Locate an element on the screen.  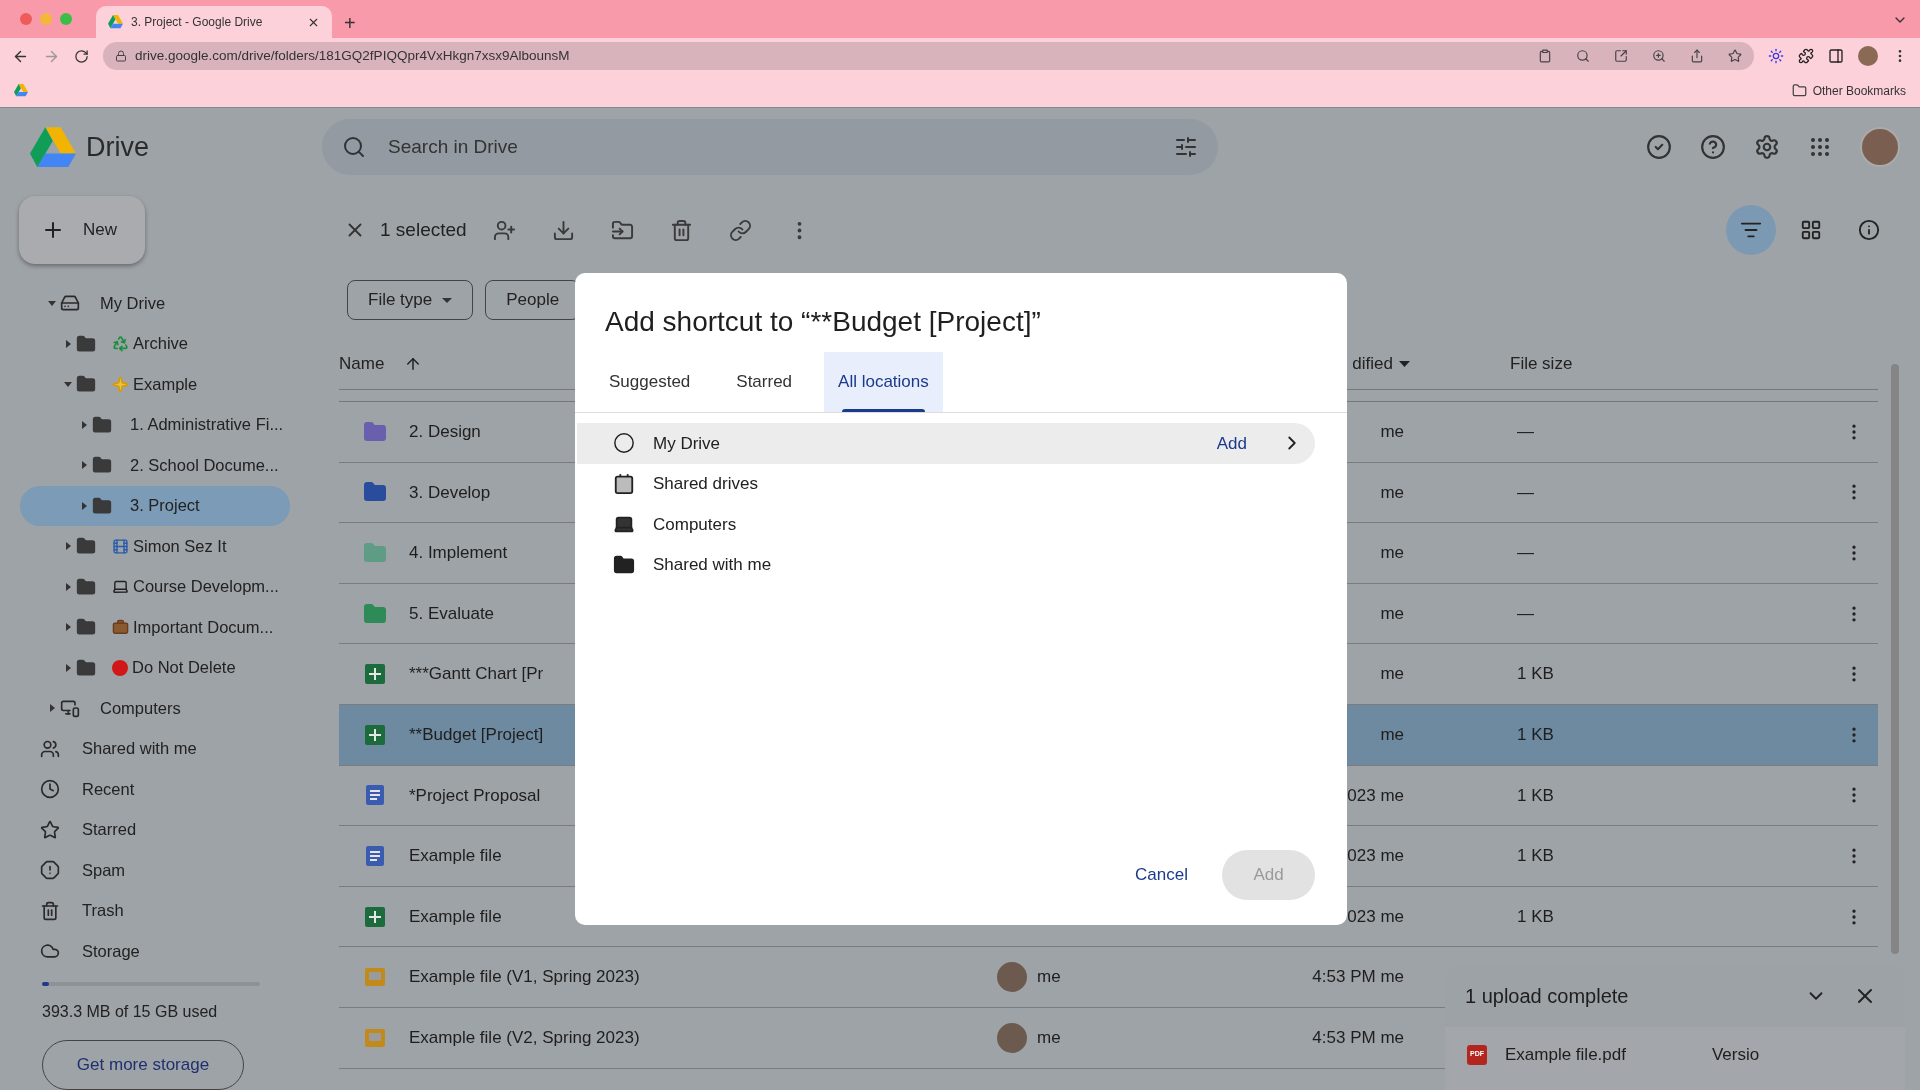
reload-icon is located at coordinates (81, 56).